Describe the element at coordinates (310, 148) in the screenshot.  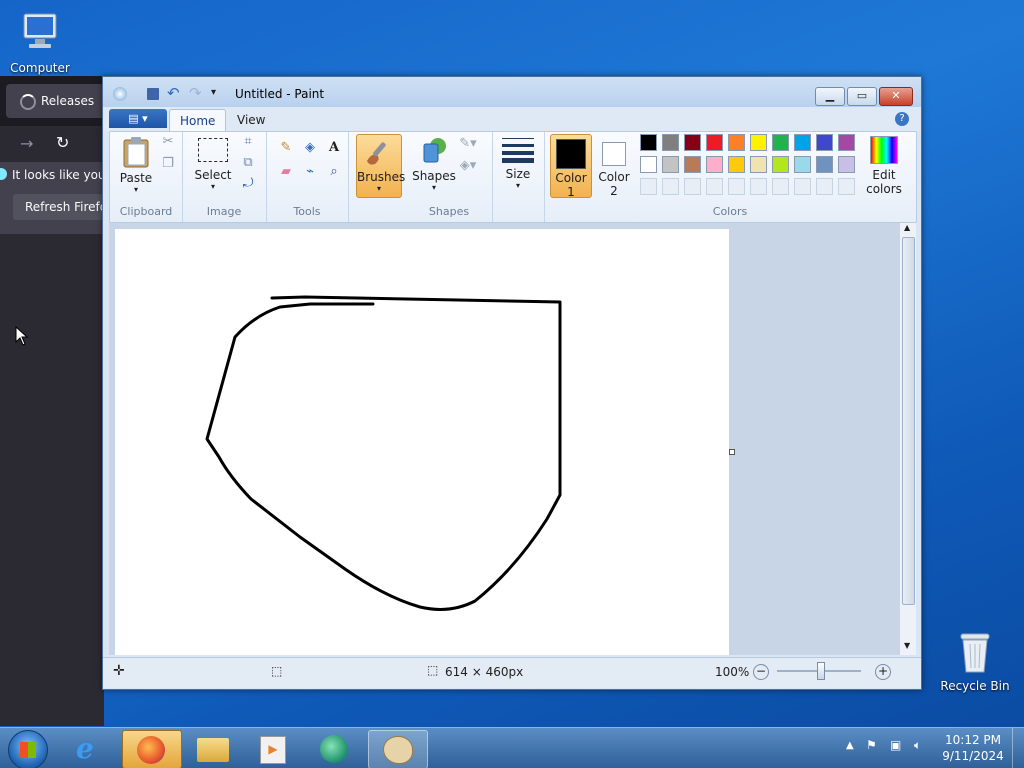
I see `fill-icon: ◈` at that location.